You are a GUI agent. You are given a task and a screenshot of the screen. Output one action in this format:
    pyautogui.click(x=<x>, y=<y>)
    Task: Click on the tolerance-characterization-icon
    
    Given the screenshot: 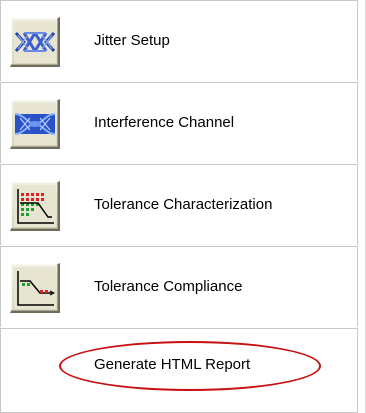 What is the action you would take?
    pyautogui.click(x=35, y=206)
    